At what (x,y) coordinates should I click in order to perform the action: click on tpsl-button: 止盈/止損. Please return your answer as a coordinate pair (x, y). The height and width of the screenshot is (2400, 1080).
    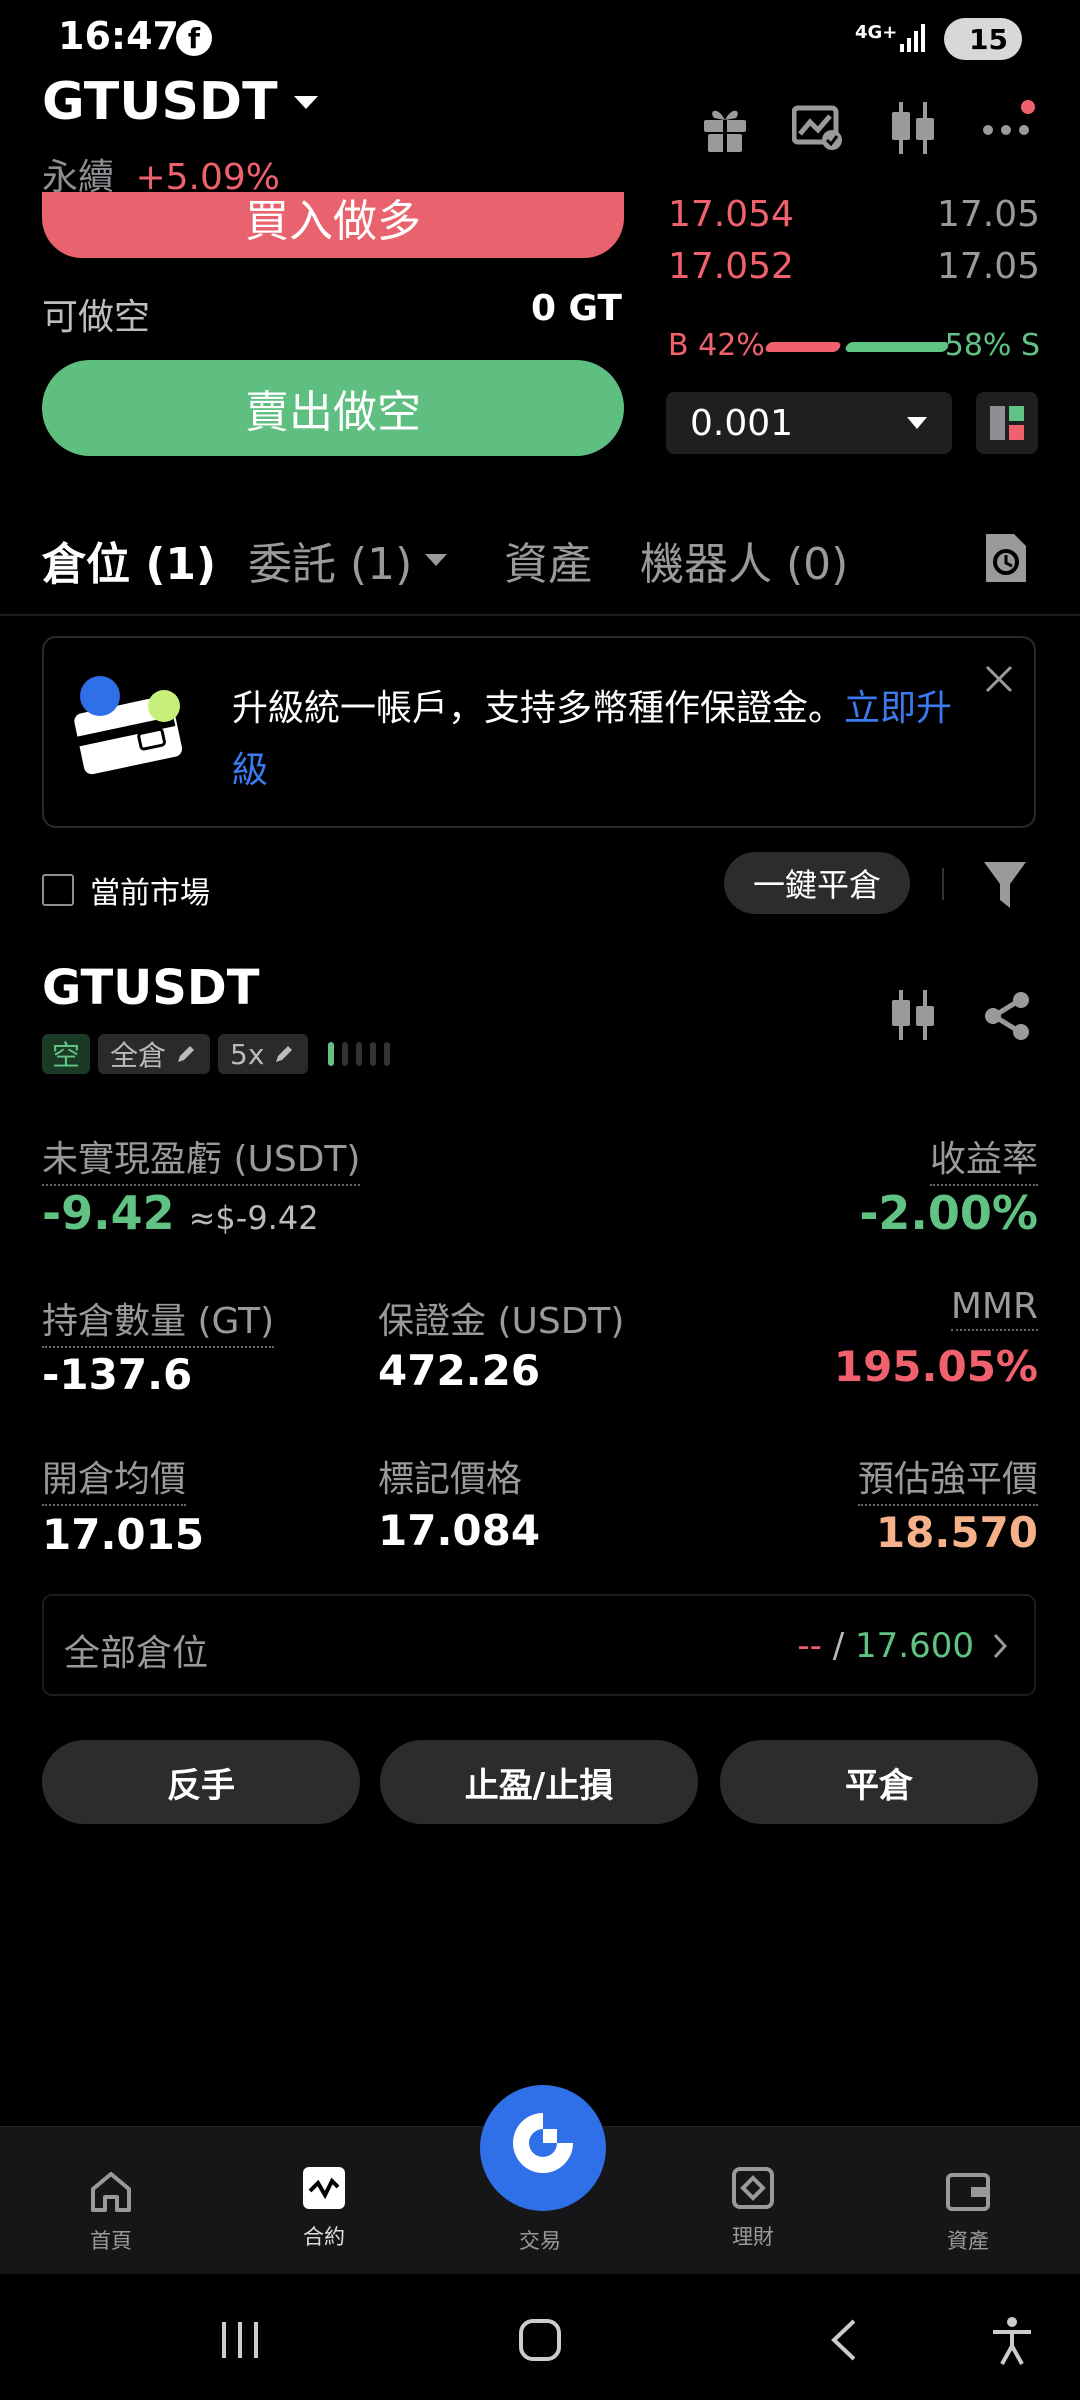
    Looking at the image, I should click on (539, 1782).